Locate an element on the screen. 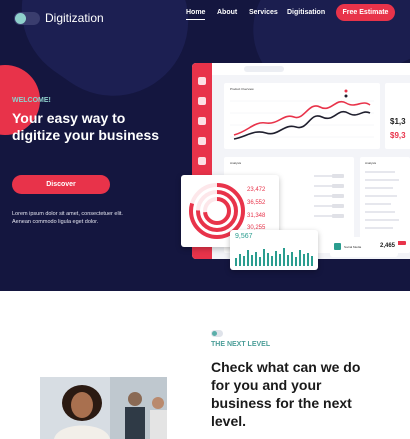  line-chart is located at coordinates (302, 114).